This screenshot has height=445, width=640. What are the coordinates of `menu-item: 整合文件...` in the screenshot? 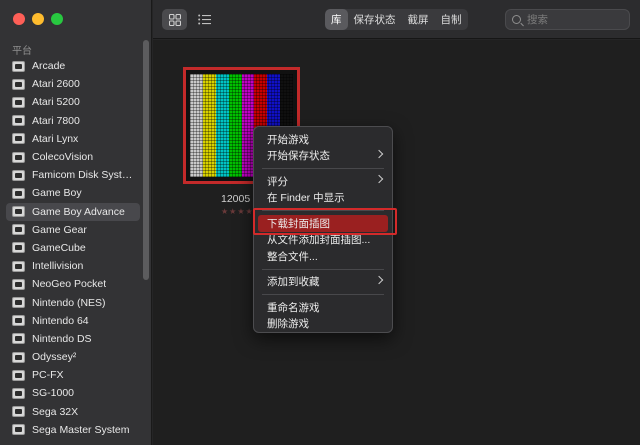 It's located at (323, 256).